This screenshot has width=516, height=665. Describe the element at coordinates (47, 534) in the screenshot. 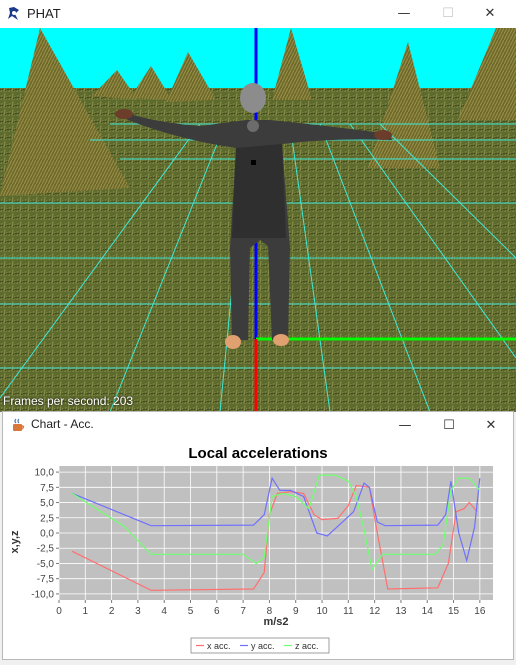

I see `y-tick-label: 0,0` at that location.